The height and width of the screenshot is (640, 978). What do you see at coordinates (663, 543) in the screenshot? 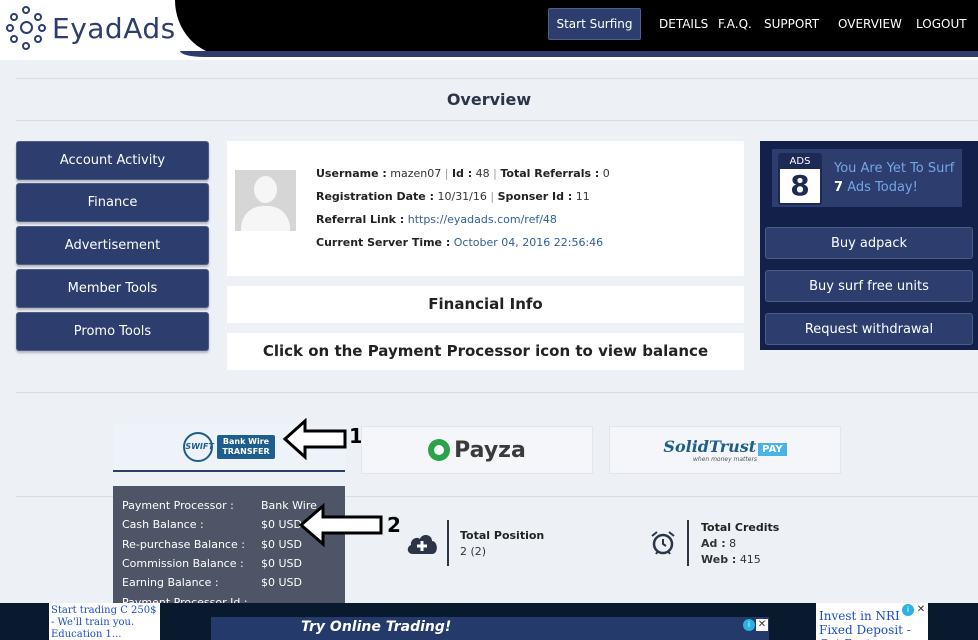
I see `alarm-clock-icon` at bounding box center [663, 543].